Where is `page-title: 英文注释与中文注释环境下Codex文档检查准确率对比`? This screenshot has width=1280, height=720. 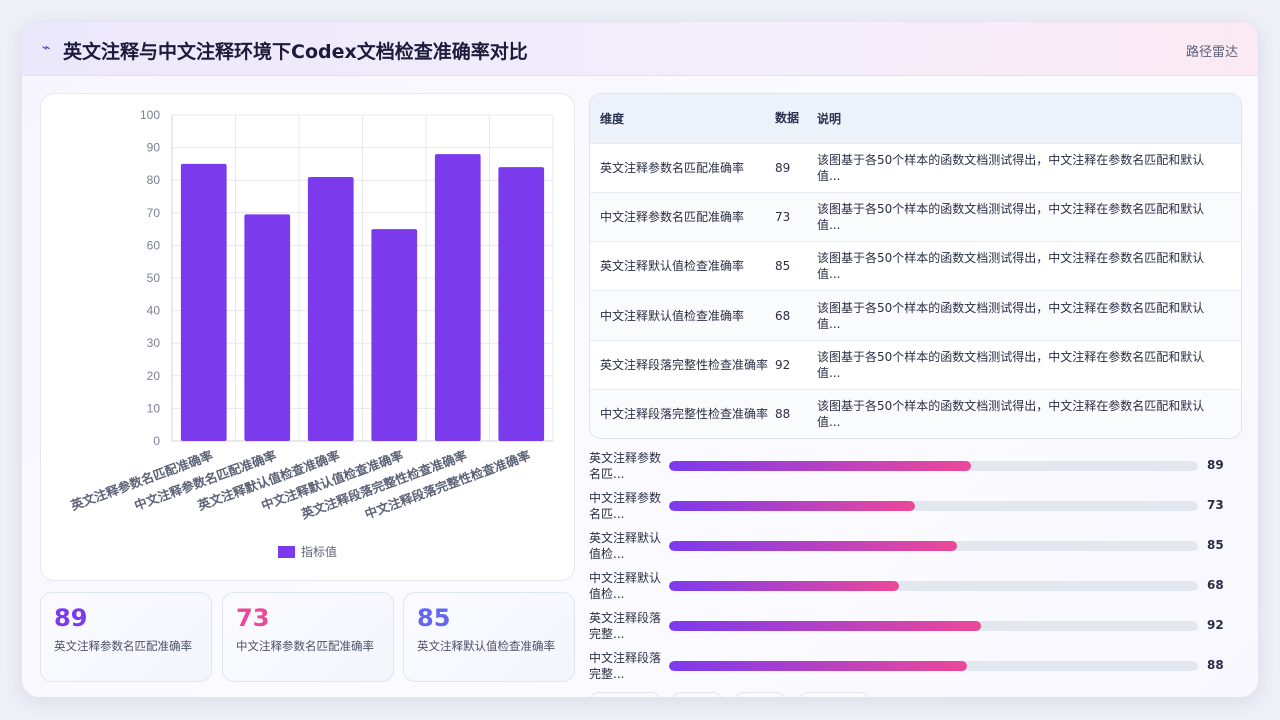 page-title: 英文注释与中文注释环境下Codex文档检查准确率对比 is located at coordinates (295, 52).